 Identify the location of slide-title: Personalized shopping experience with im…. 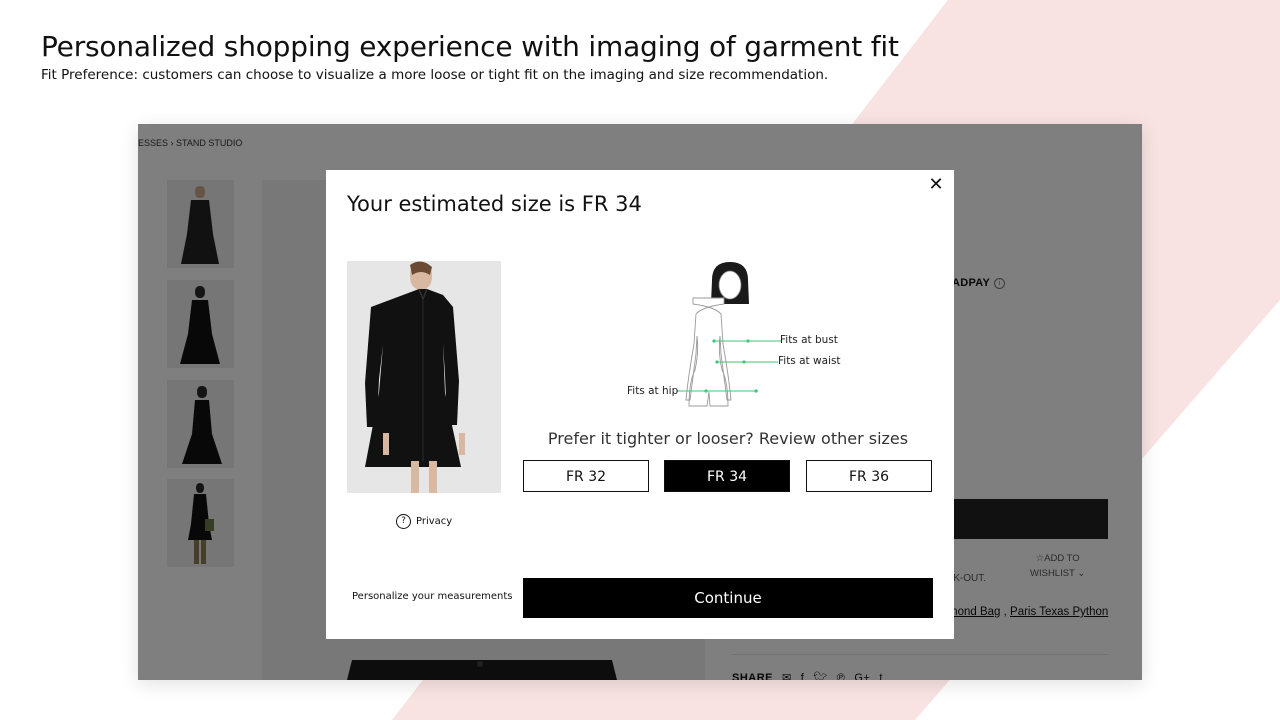
(470, 46).